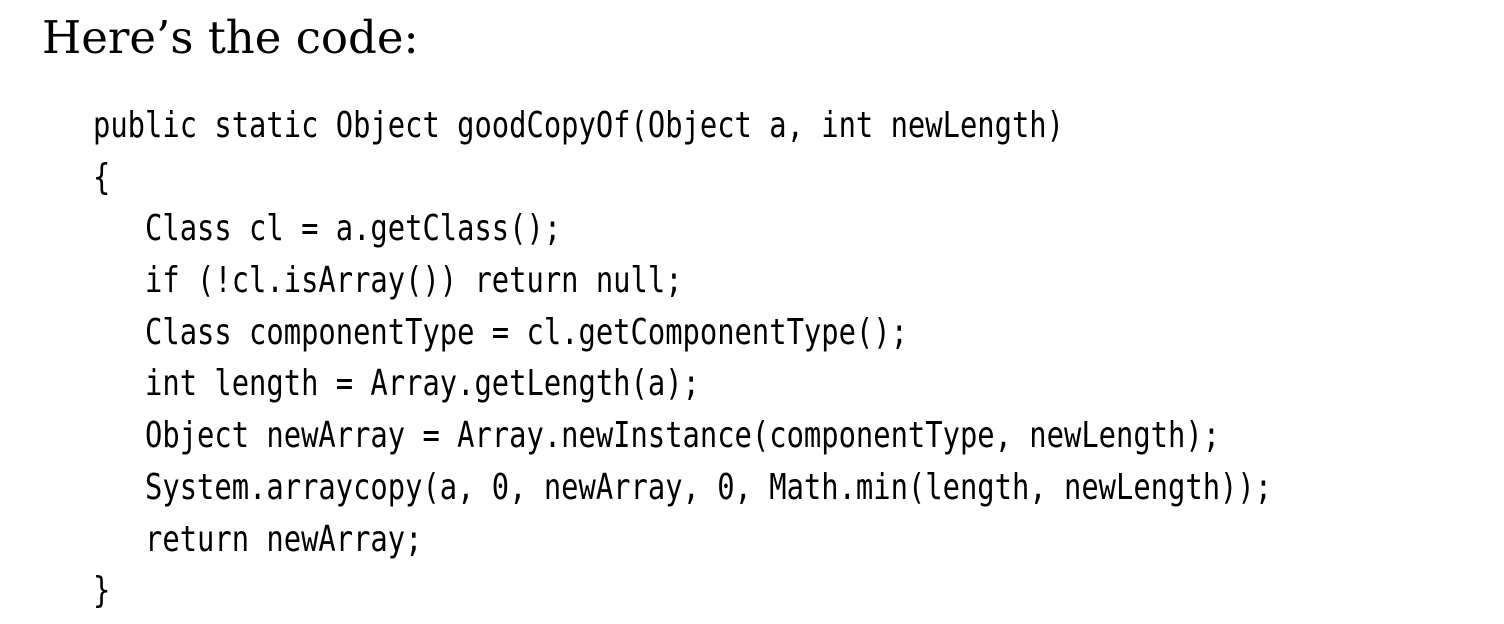 The height and width of the screenshot is (624, 1504). I want to click on code-line: {, so click(102, 177).